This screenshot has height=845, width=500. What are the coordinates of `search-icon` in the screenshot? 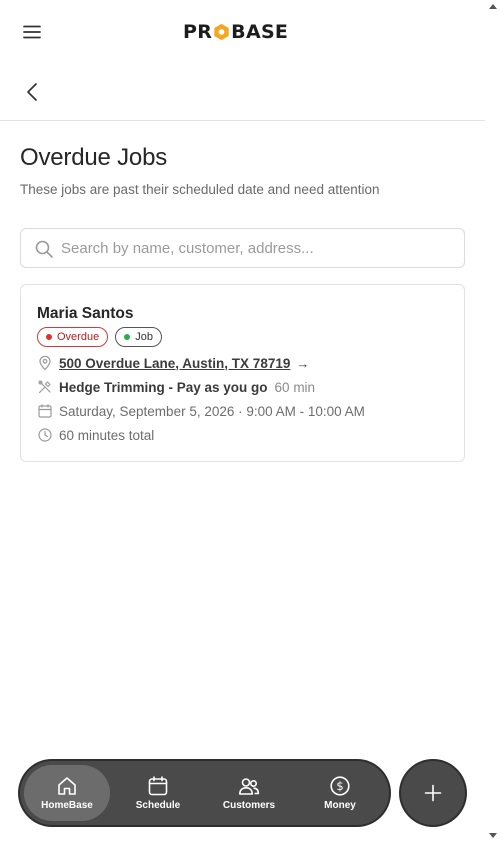 It's located at (44, 249).